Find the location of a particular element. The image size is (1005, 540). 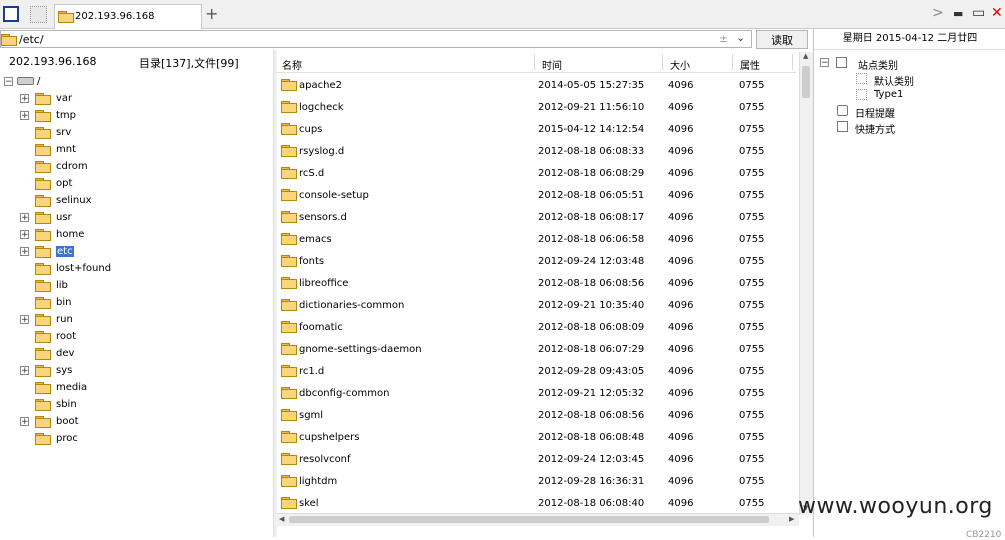

file-row: sensors.d 2012-08-18 06:08:17 4096 0755 is located at coordinates (536, 218).